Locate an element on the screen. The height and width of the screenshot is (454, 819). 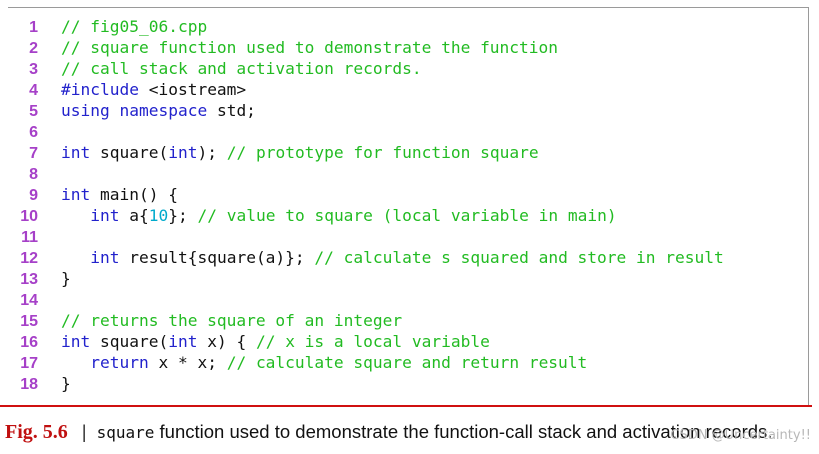
line-number: 8 is located at coordinates (33, 174).